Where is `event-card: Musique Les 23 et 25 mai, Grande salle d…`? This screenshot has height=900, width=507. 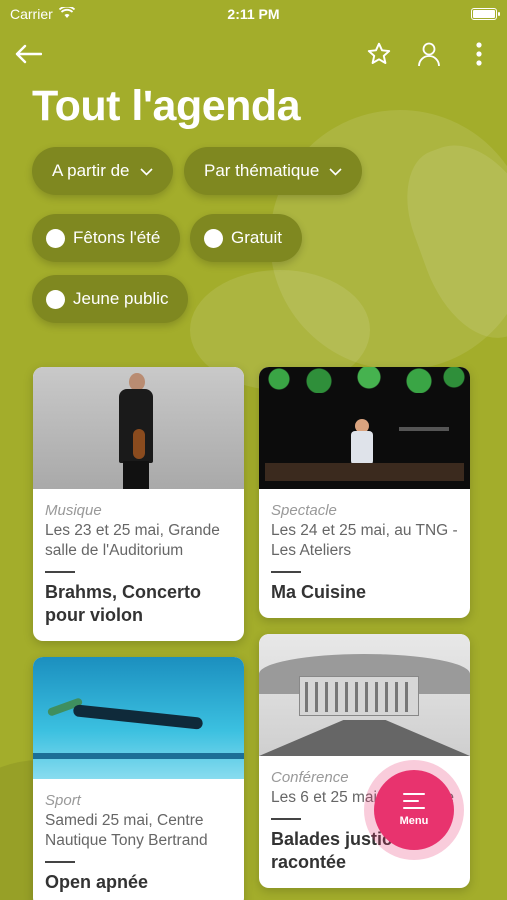 event-card: Musique Les 23 et 25 mai, Grande salle d… is located at coordinates (138, 504).